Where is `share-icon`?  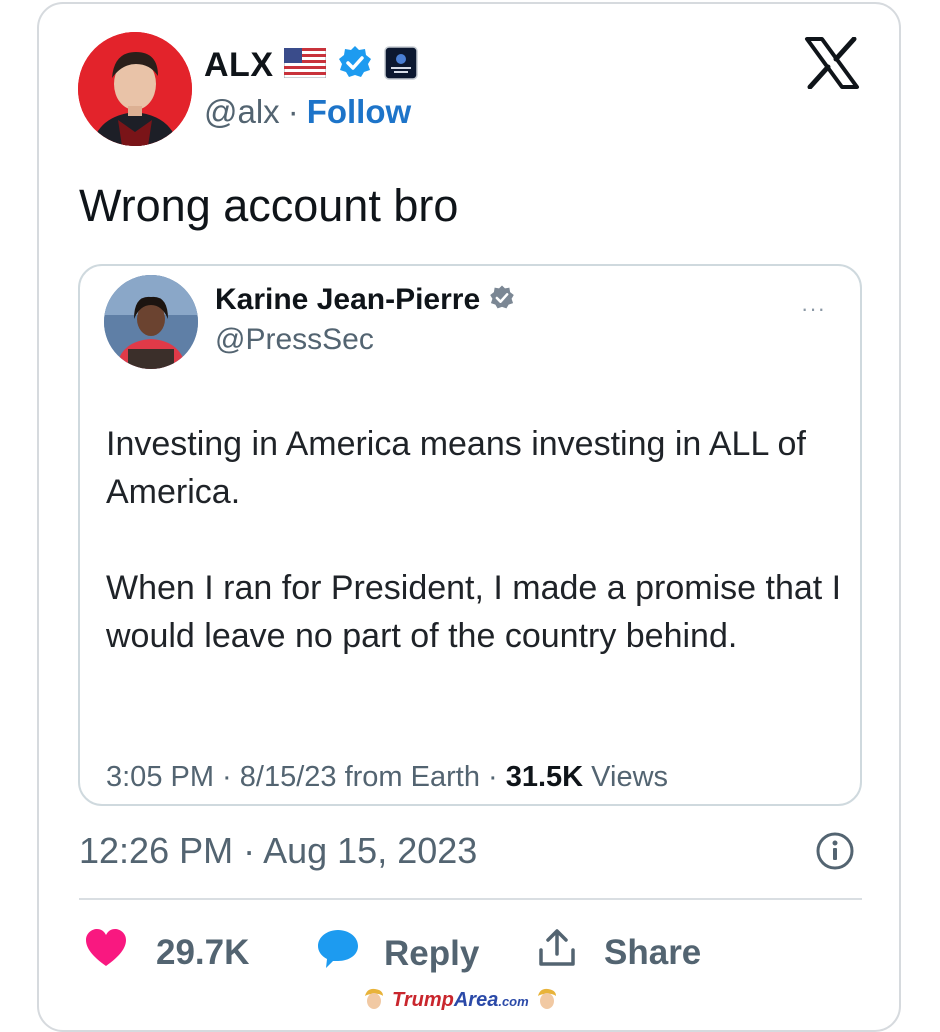 share-icon is located at coordinates (557, 952).